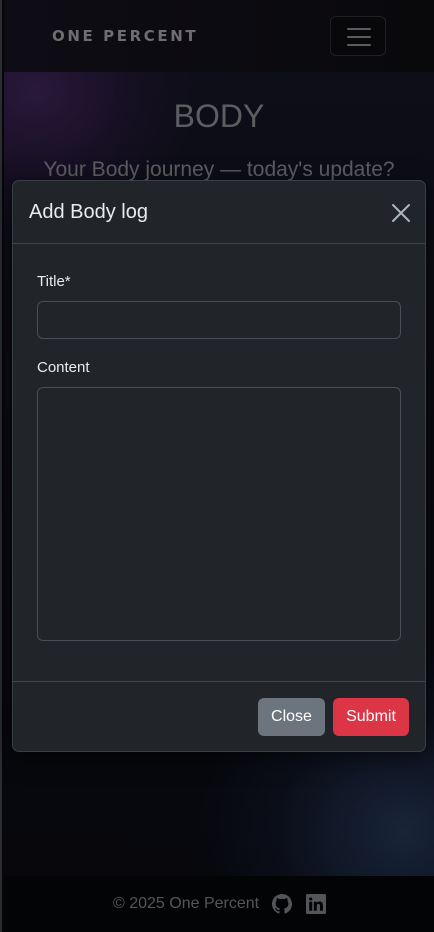 The image size is (434, 932). I want to click on title-input, so click(219, 320).